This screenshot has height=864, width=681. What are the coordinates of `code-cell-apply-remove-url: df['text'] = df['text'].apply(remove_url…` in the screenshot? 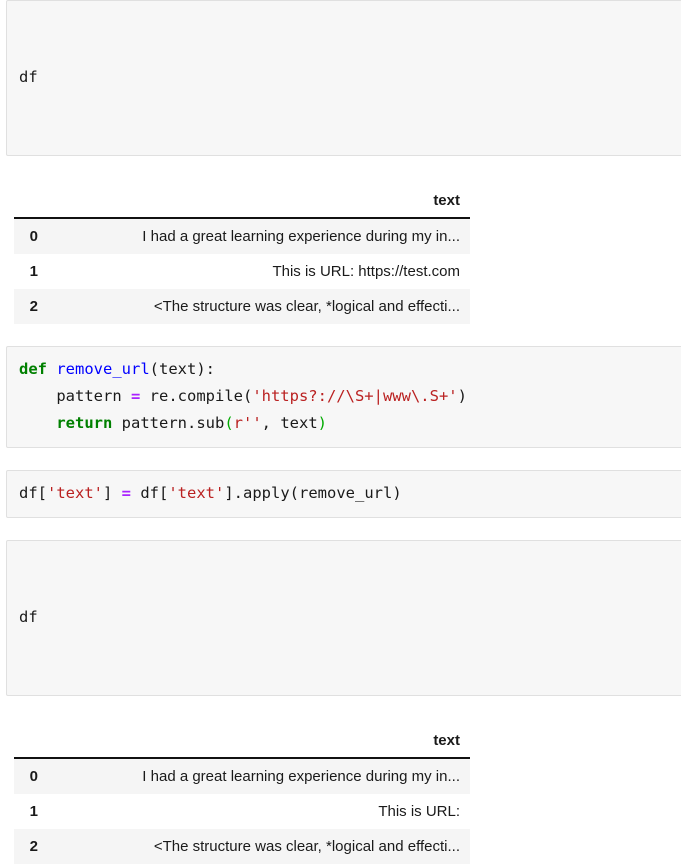 It's located at (343, 494).